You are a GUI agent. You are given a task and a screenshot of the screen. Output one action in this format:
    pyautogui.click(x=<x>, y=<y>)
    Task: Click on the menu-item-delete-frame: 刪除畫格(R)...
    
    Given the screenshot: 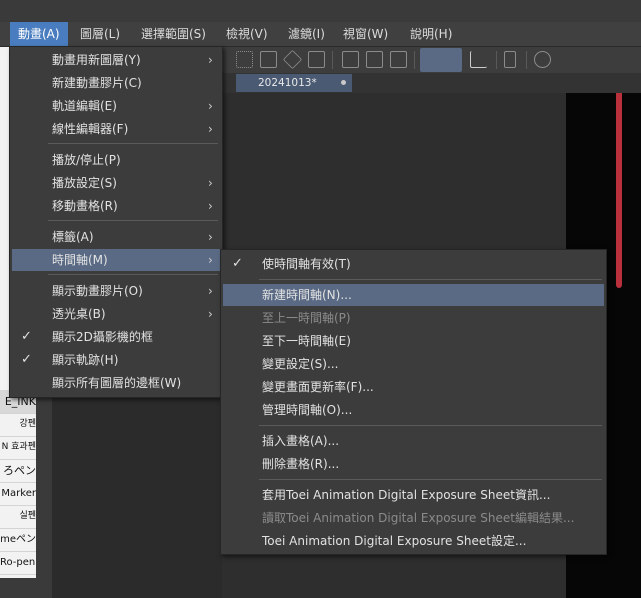 What is the action you would take?
    pyautogui.click(x=413, y=464)
    